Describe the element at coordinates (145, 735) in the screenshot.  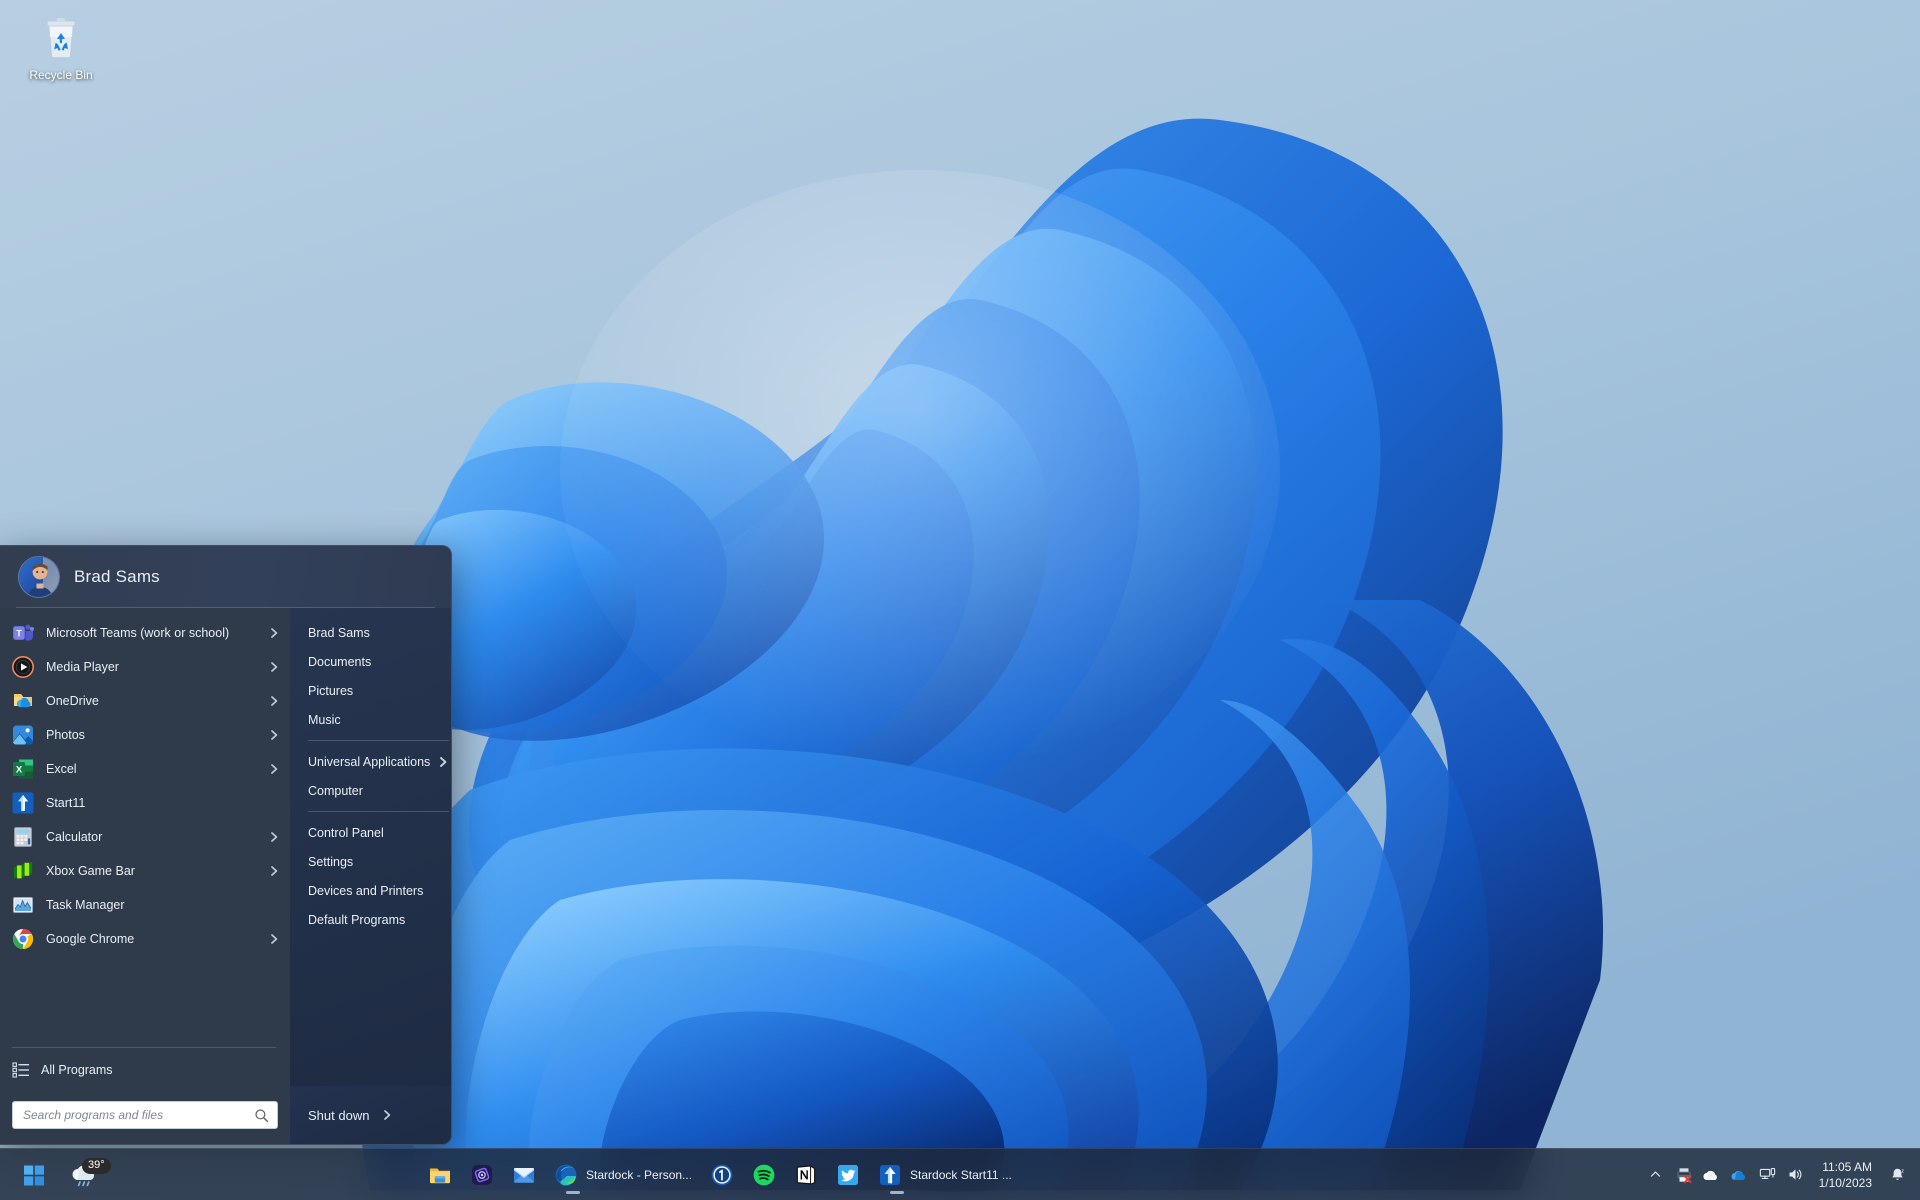
I see `start-menu-item-photos: Photos` at that location.